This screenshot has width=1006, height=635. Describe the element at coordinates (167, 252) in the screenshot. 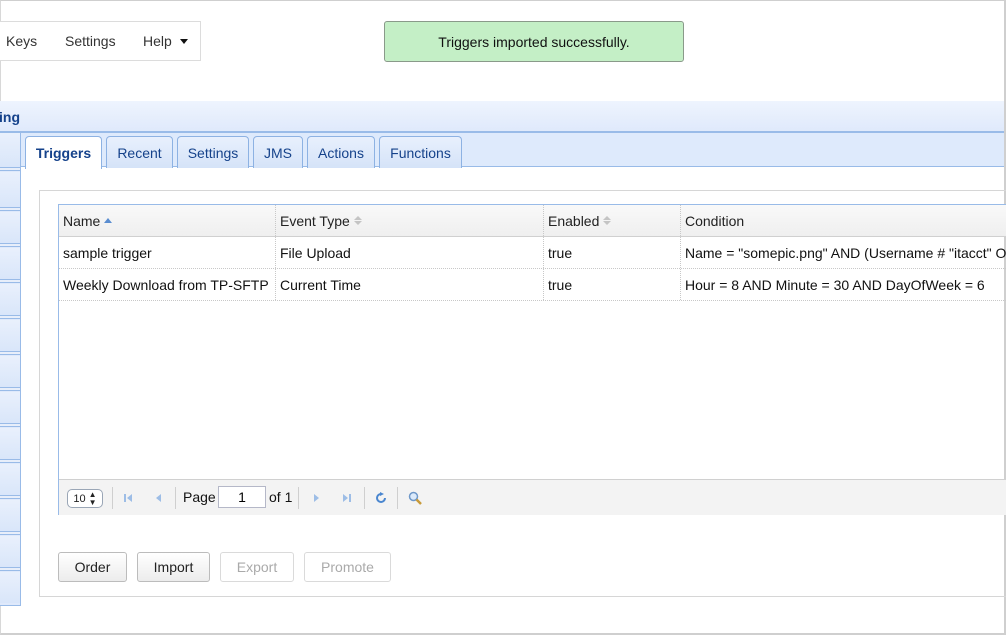

I see `cell-name: sample trigger` at that location.